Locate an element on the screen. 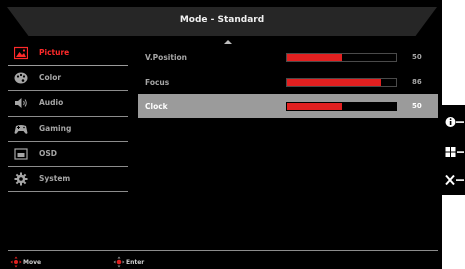  sidebar-item-system: System is located at coordinates (68, 180).